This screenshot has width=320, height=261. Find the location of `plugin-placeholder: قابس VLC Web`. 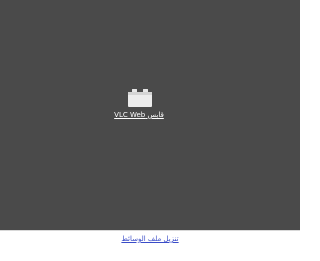

plugin-placeholder: قابس VLC Web is located at coordinates (139, 109).